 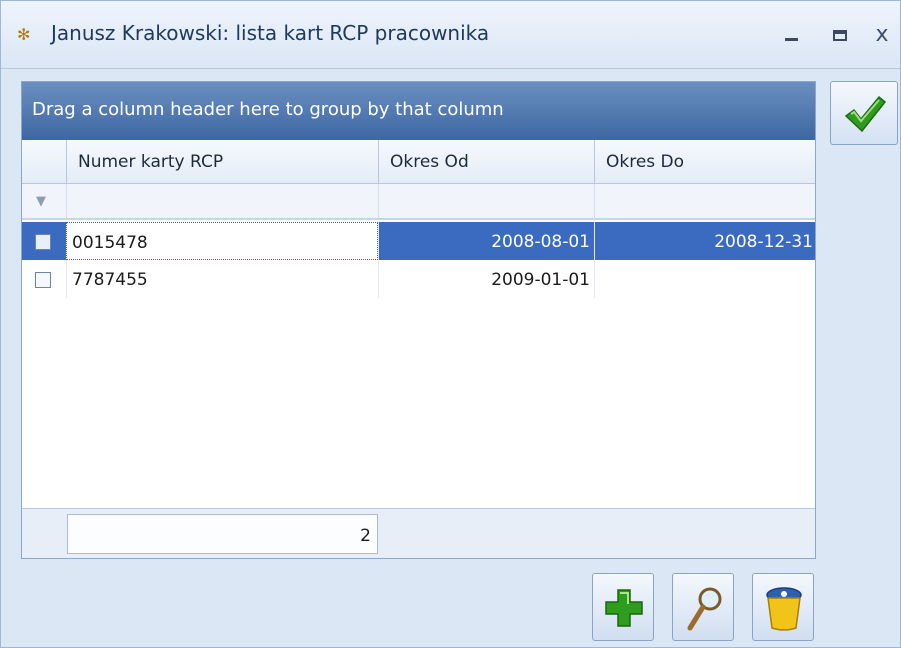 What do you see at coordinates (791, 39) in the screenshot?
I see `minimize-icon` at bounding box center [791, 39].